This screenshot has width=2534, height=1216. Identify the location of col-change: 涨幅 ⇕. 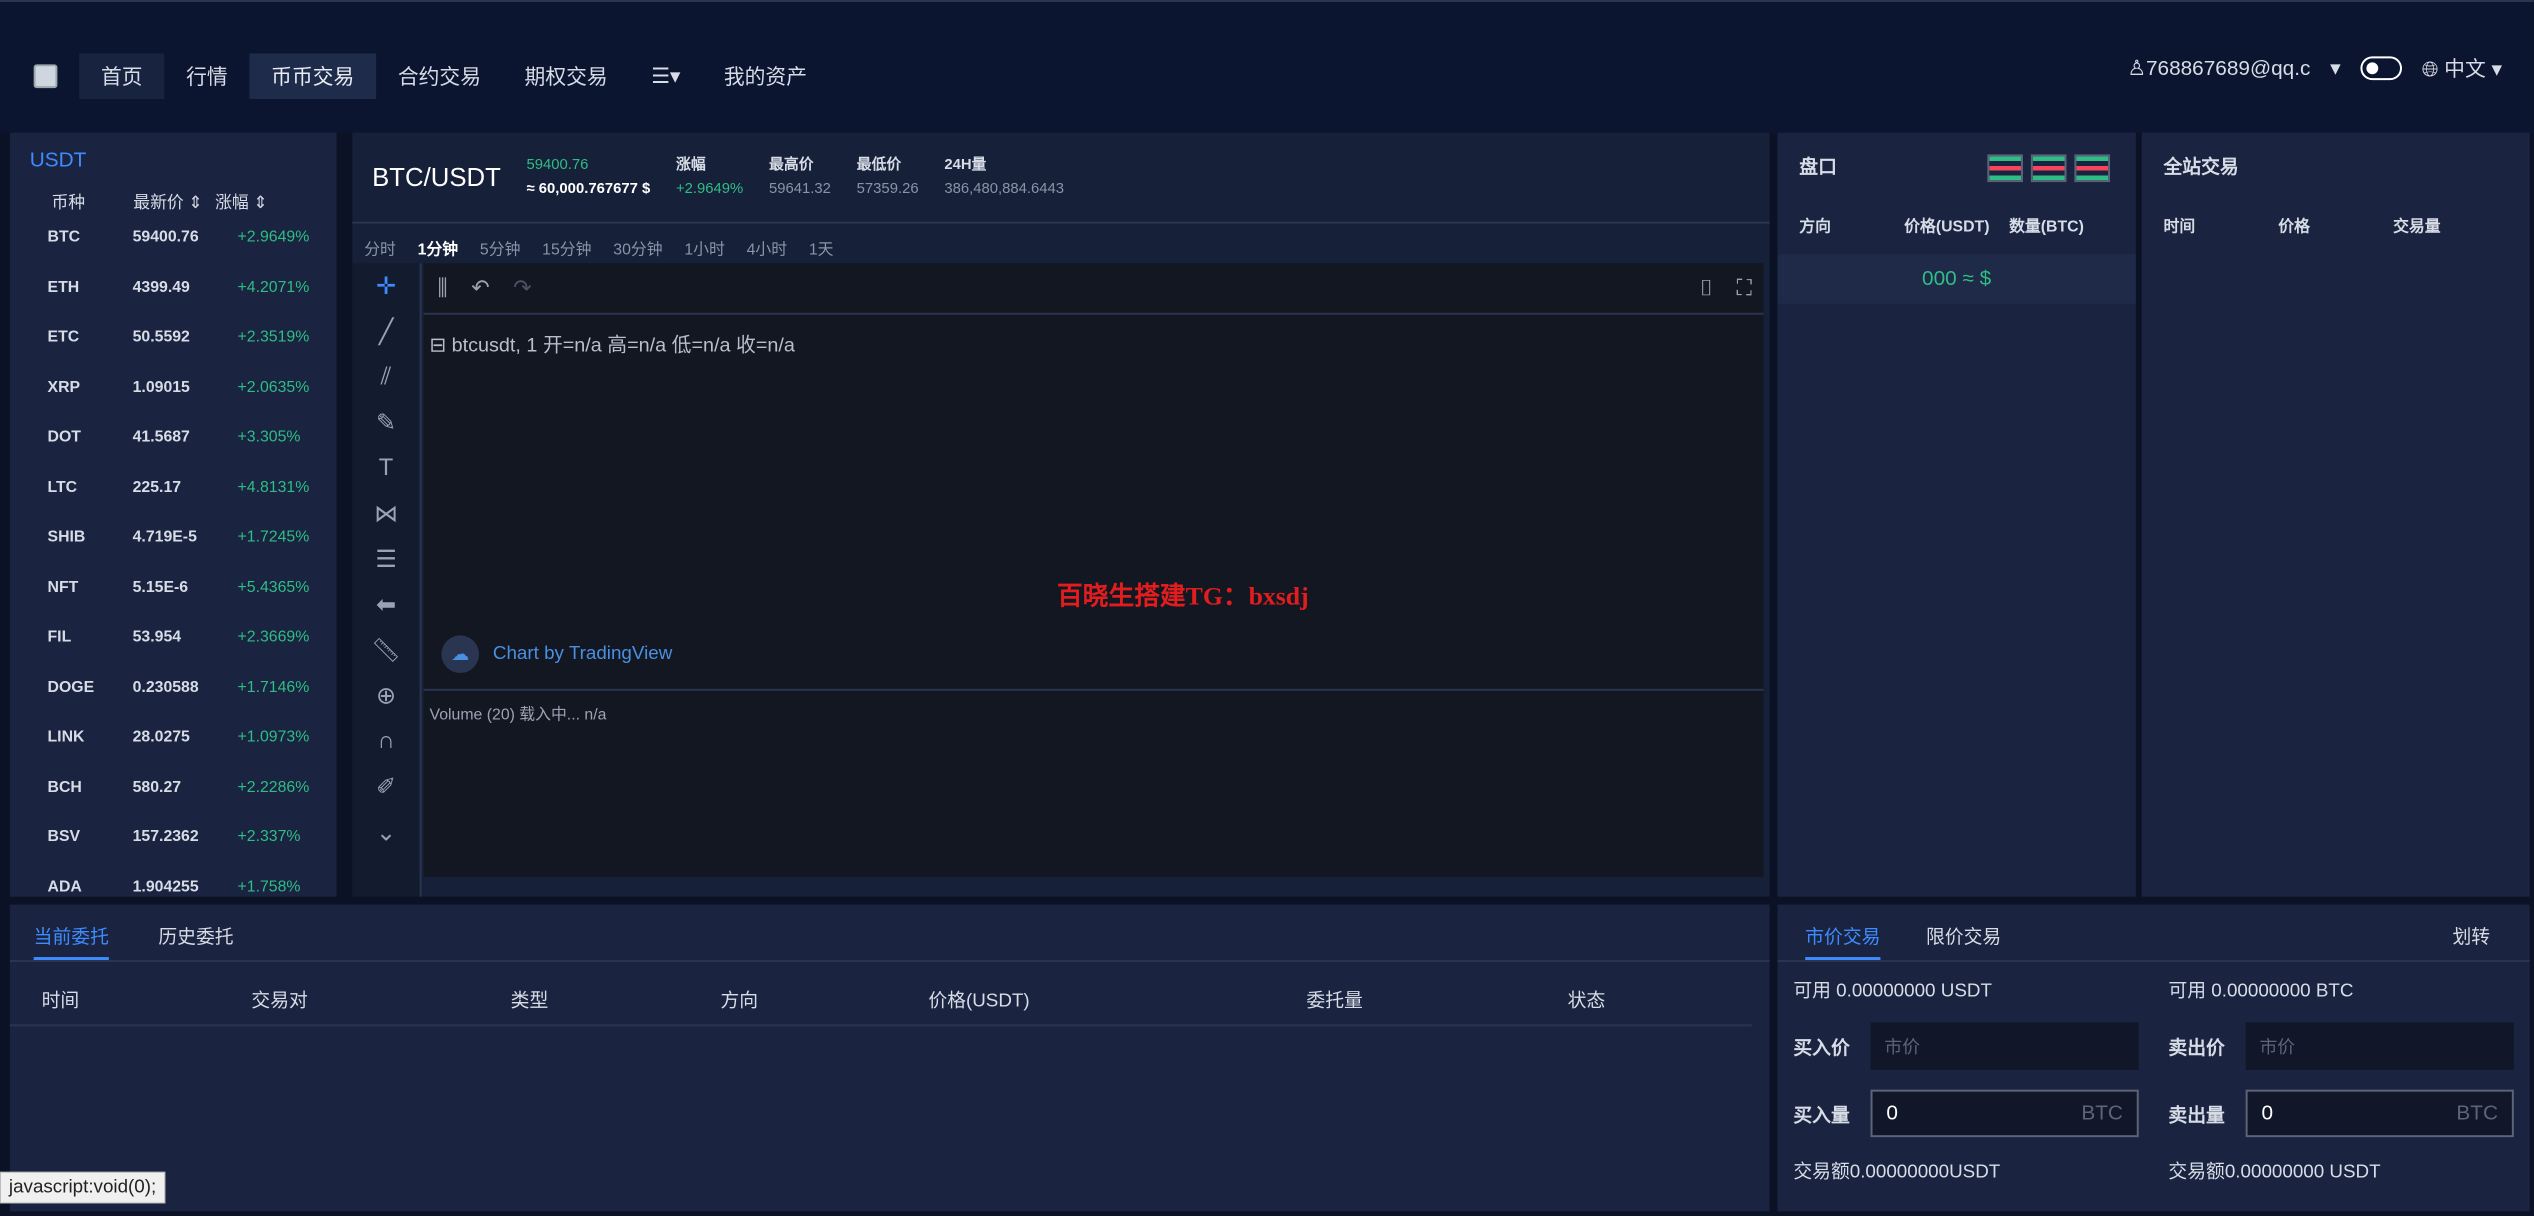
(256, 200).